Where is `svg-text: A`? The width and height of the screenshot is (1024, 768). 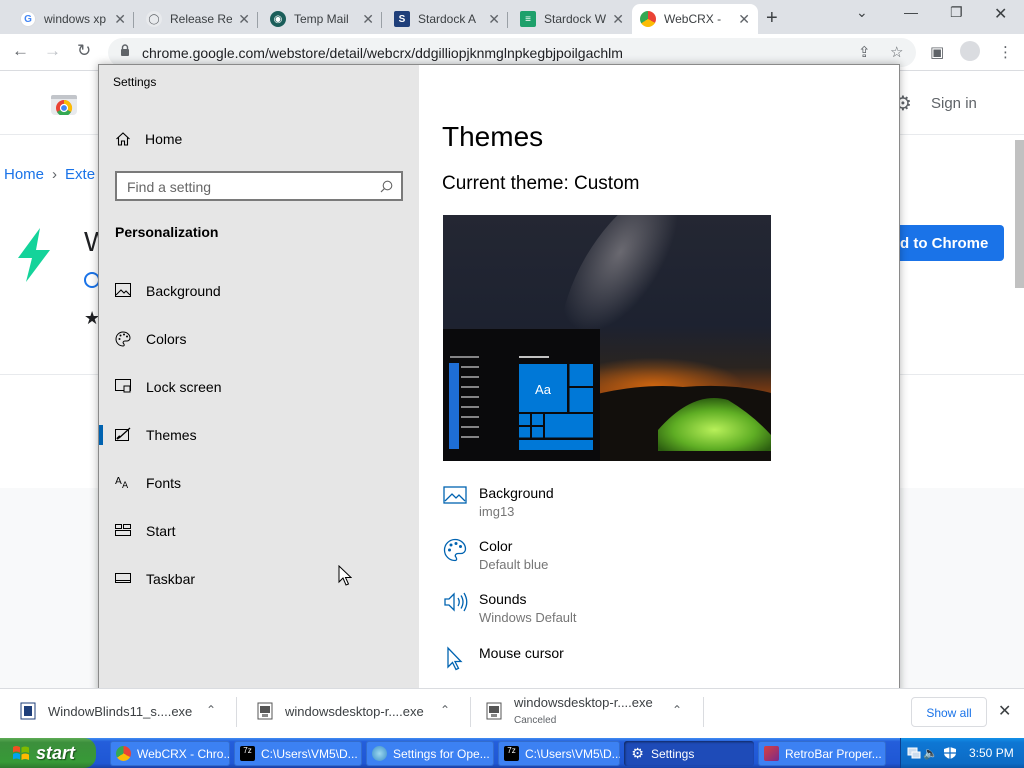
svg-text: A is located at coordinates (125, 485).